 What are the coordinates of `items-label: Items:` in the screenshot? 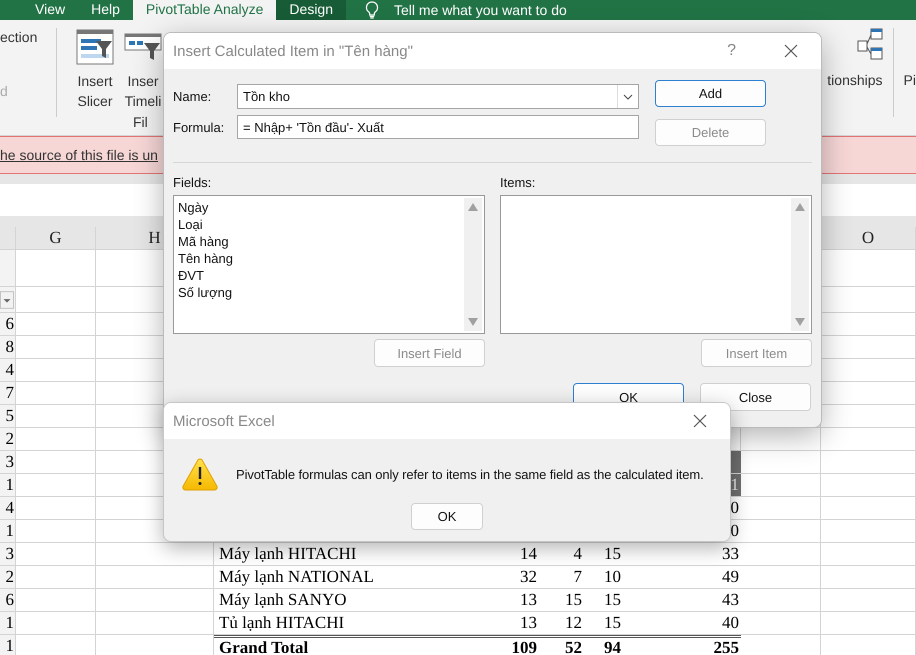 It's located at (518, 183).